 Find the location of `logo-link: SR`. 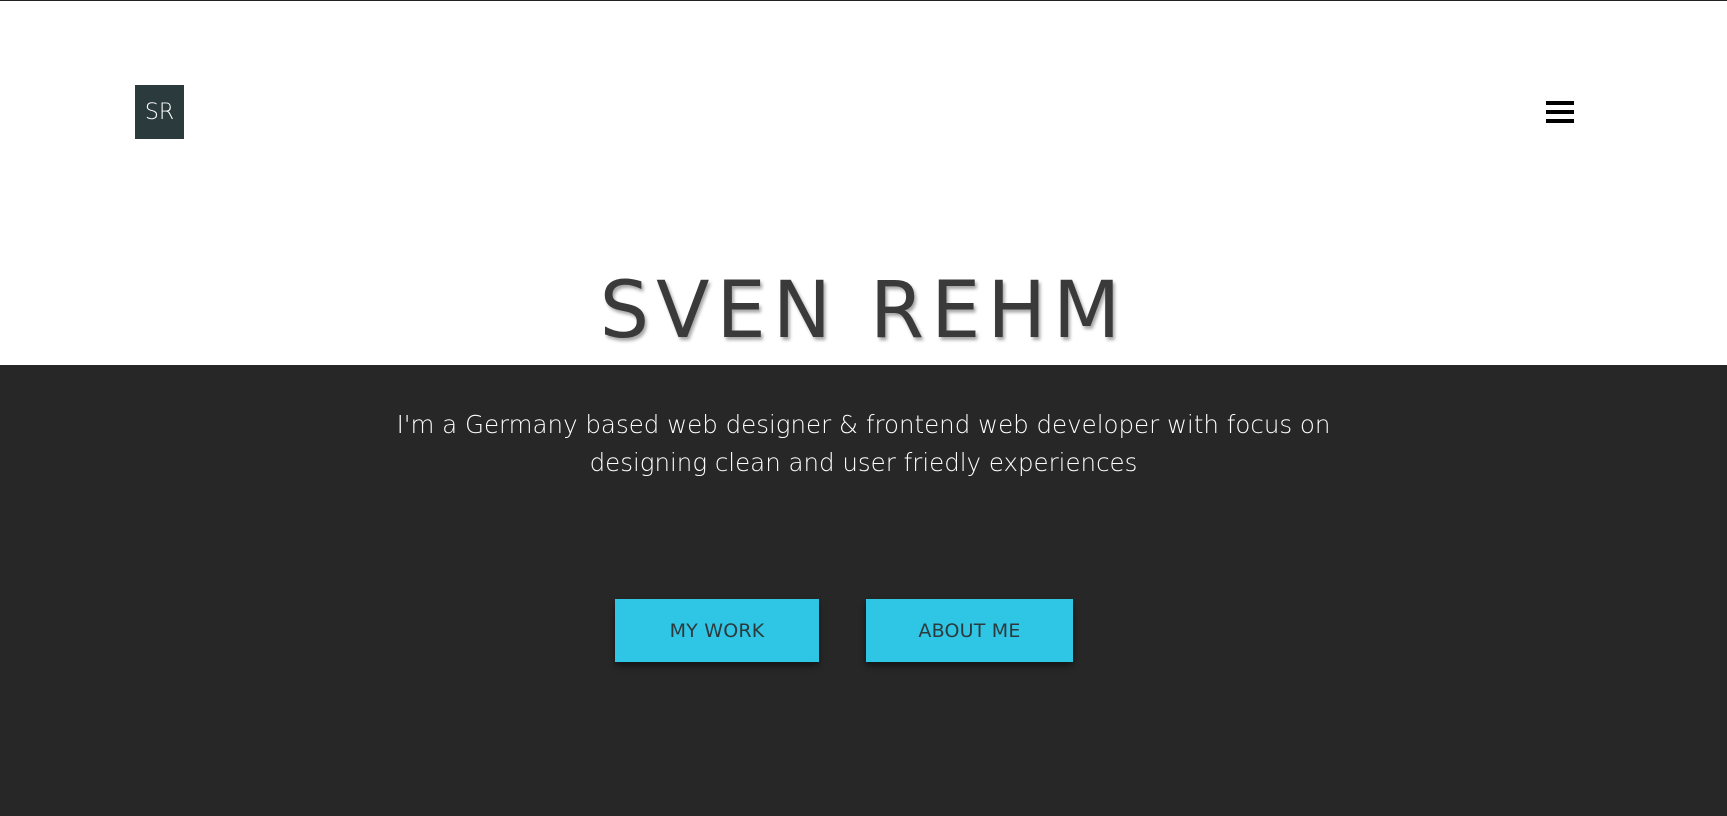

logo-link: SR is located at coordinates (159, 112).